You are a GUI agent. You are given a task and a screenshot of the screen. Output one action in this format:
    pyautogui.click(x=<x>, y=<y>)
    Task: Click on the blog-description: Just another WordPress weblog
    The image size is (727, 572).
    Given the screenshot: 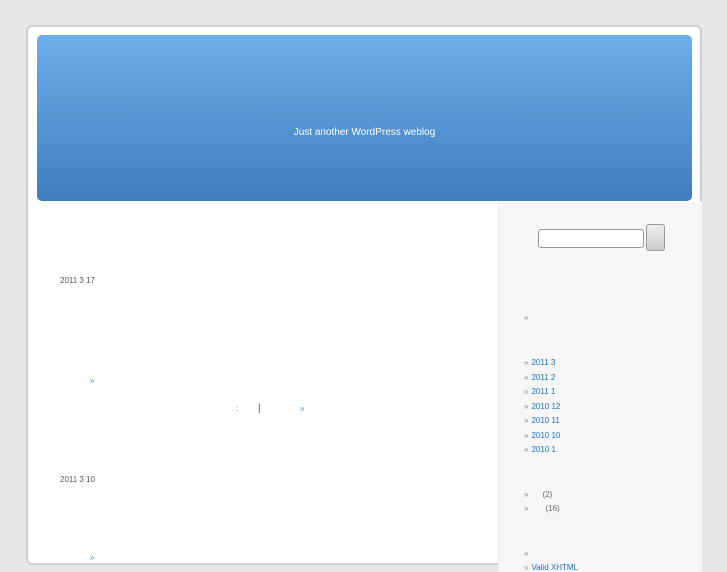 What is the action you would take?
    pyautogui.click(x=364, y=132)
    